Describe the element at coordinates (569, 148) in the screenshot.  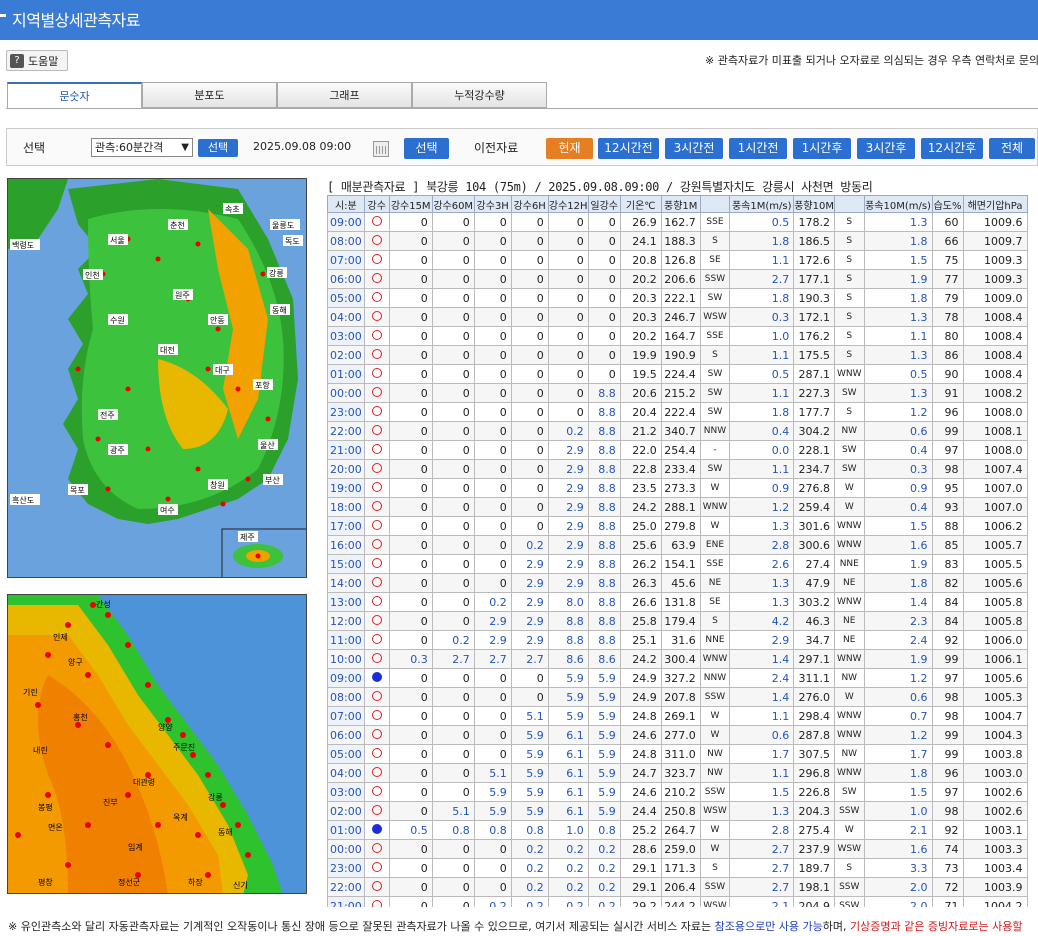
I see `nav-current-button: 현재` at that location.